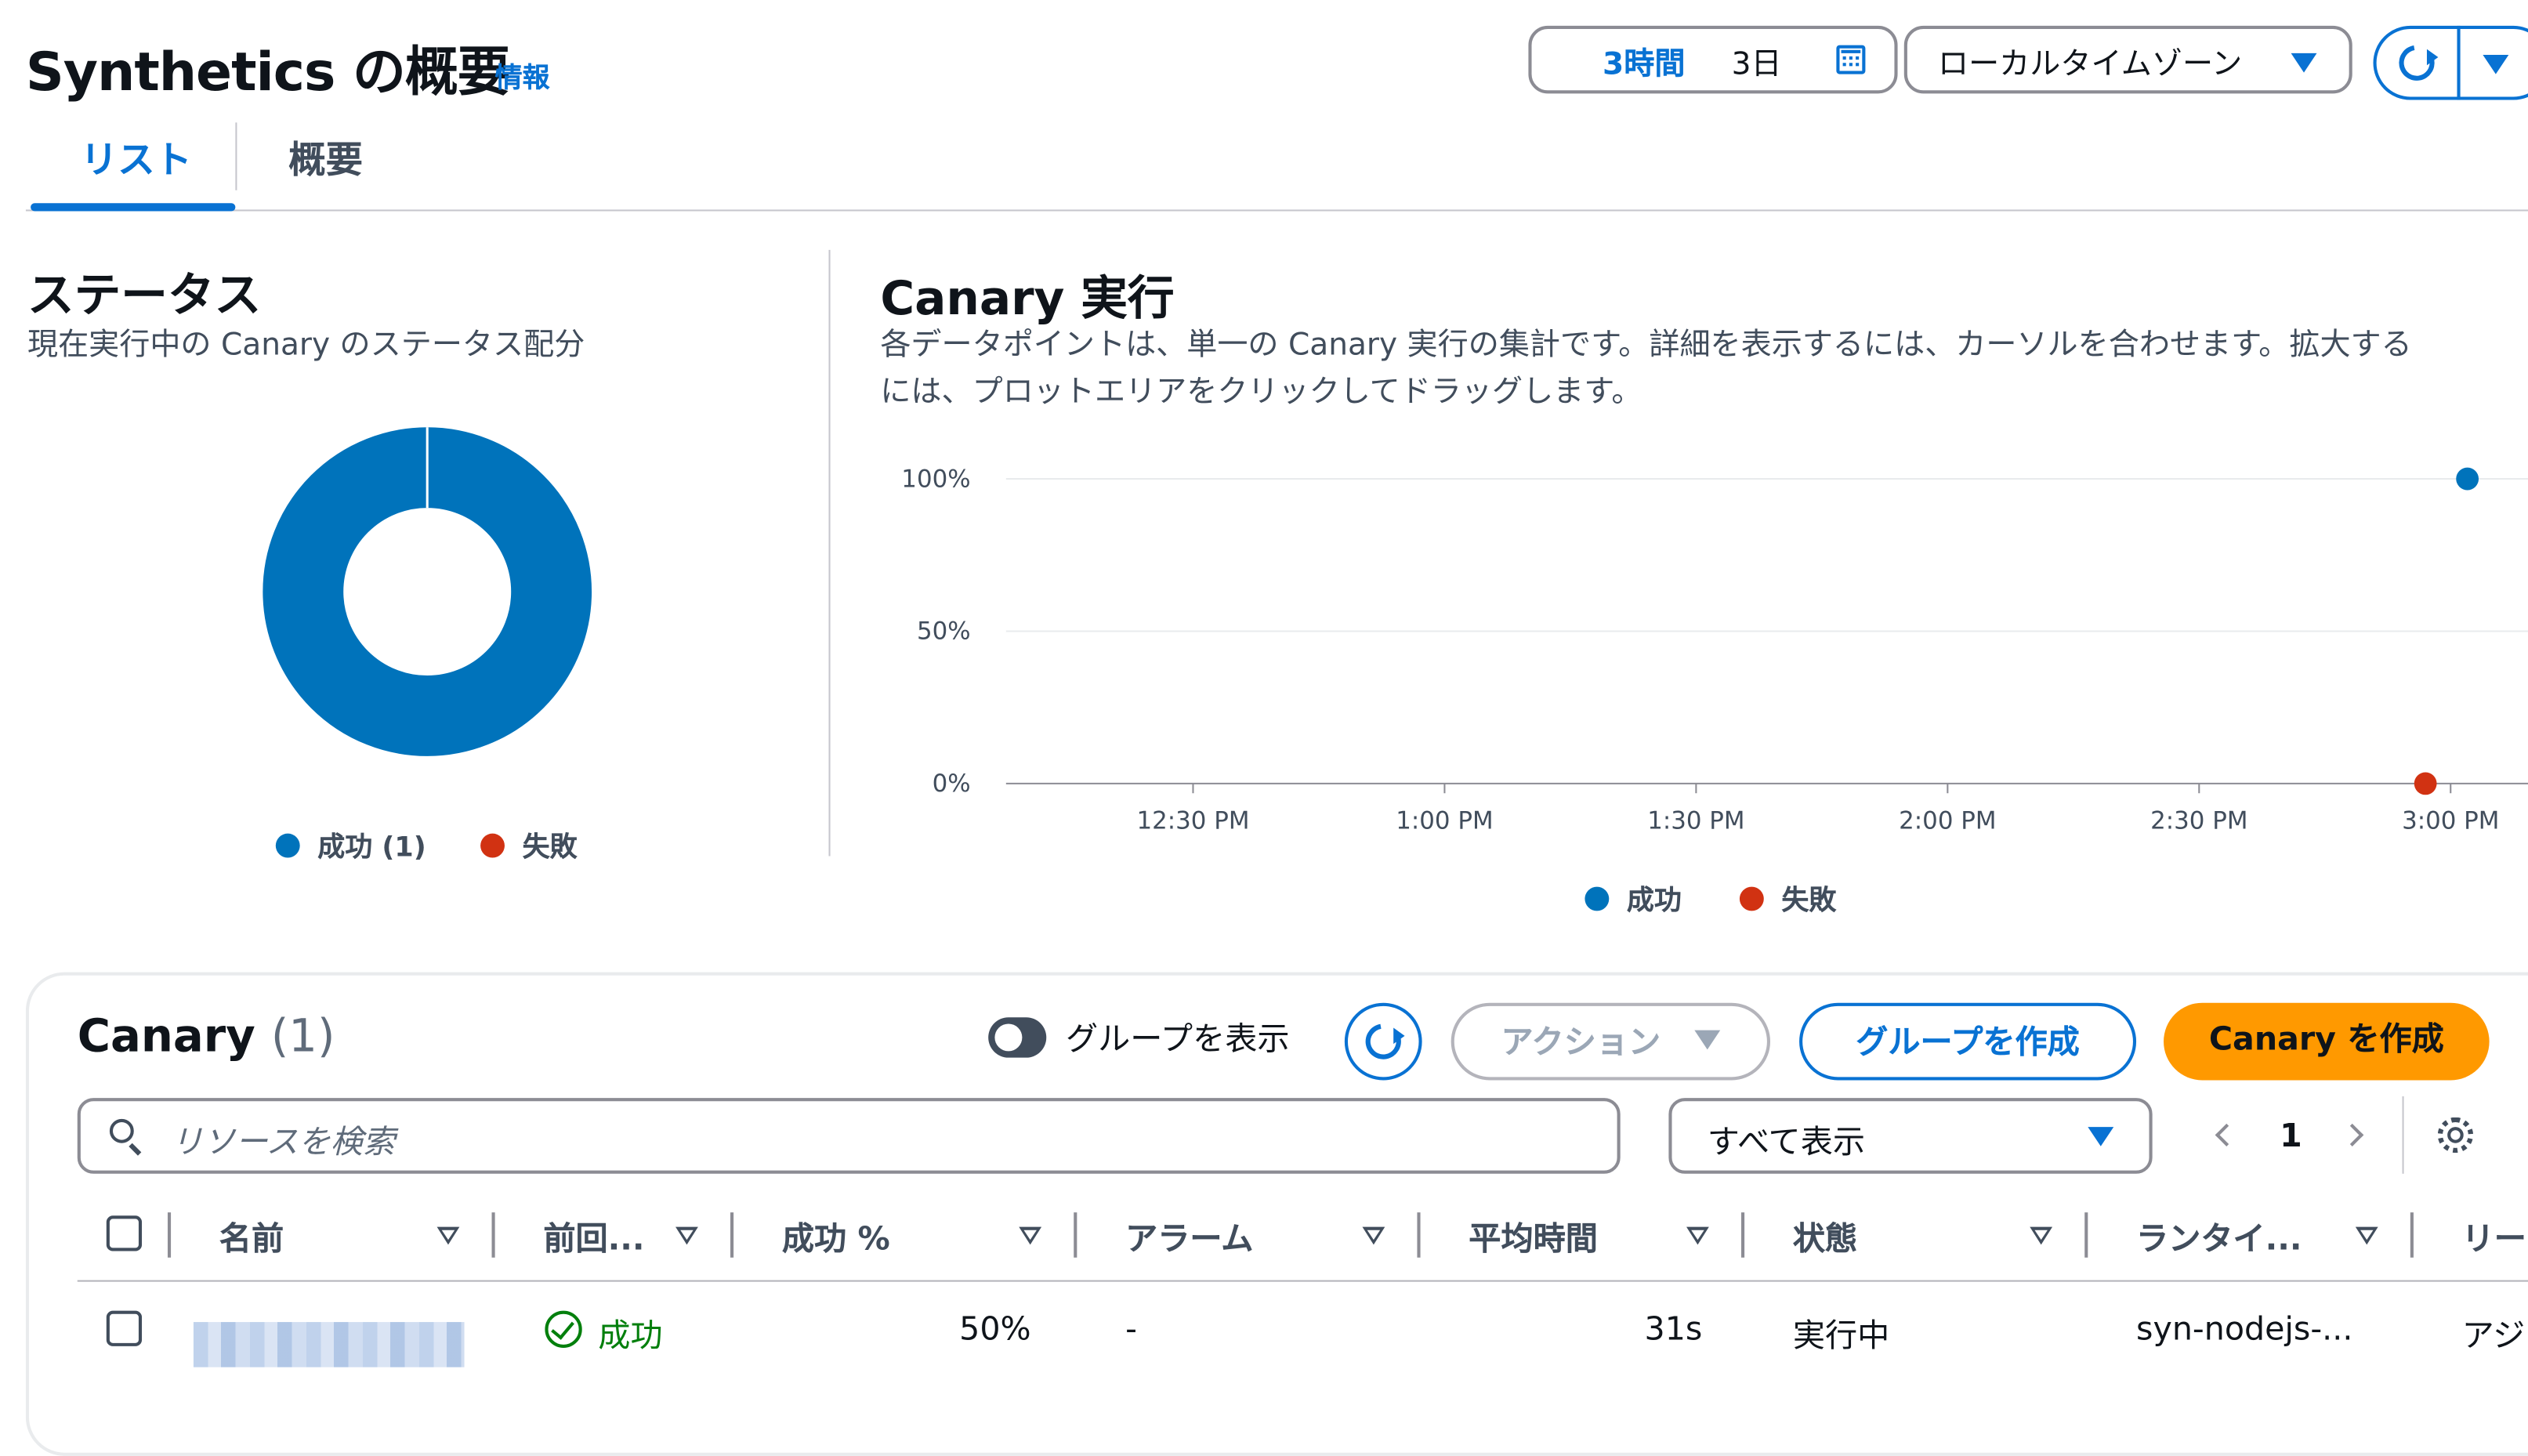  Describe the element at coordinates (2198, 821) in the screenshot. I see `x-tick-label: 2:30 PM` at that location.